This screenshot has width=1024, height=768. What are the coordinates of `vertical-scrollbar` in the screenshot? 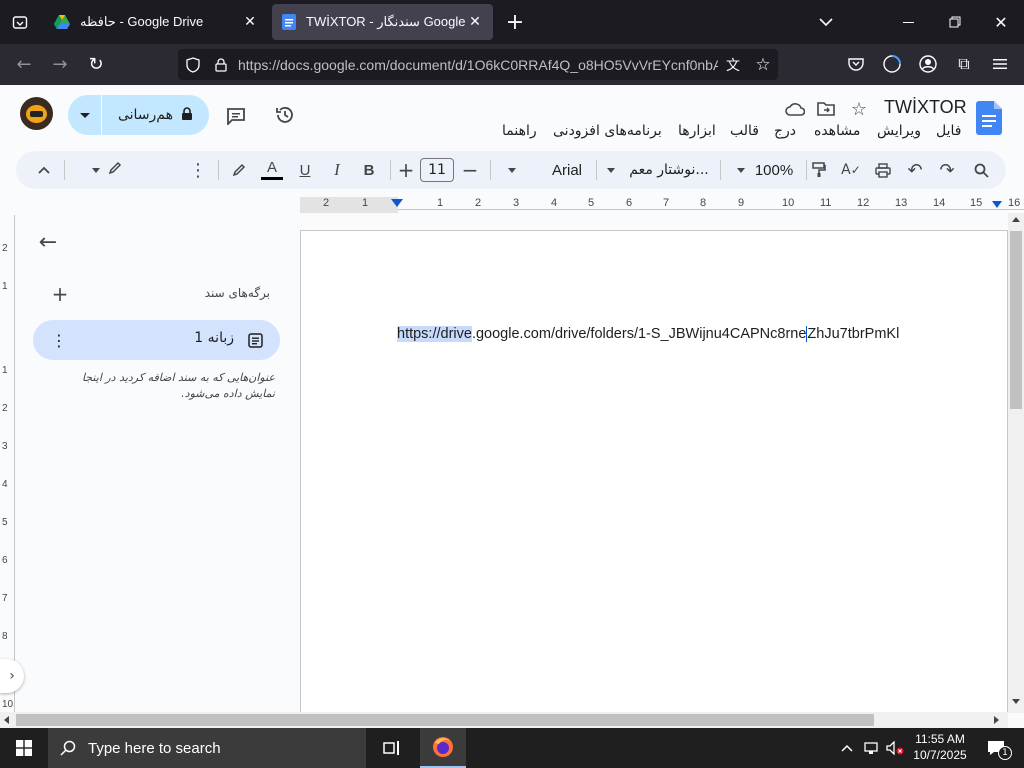 It's located at (1016, 463).